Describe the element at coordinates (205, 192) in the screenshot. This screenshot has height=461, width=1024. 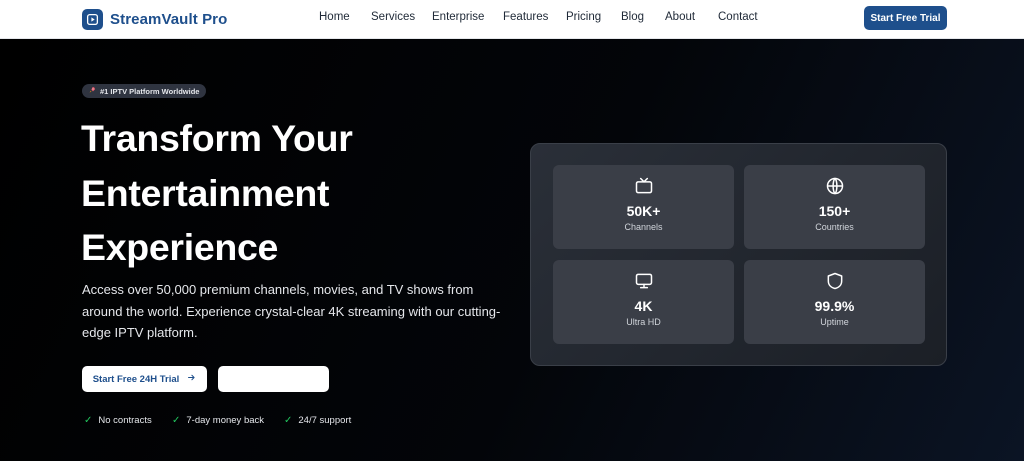
I see `headline-line-2: Entertainment` at that location.